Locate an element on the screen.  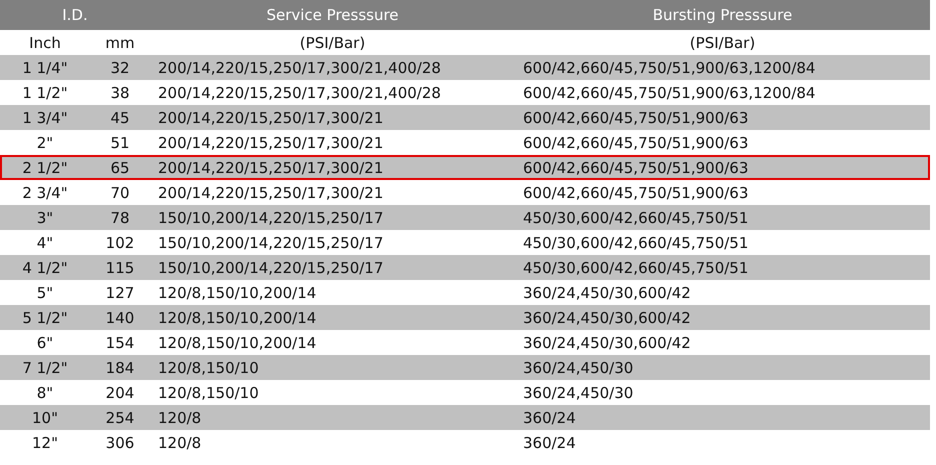
table-cell: 204 is located at coordinates (120, 393).